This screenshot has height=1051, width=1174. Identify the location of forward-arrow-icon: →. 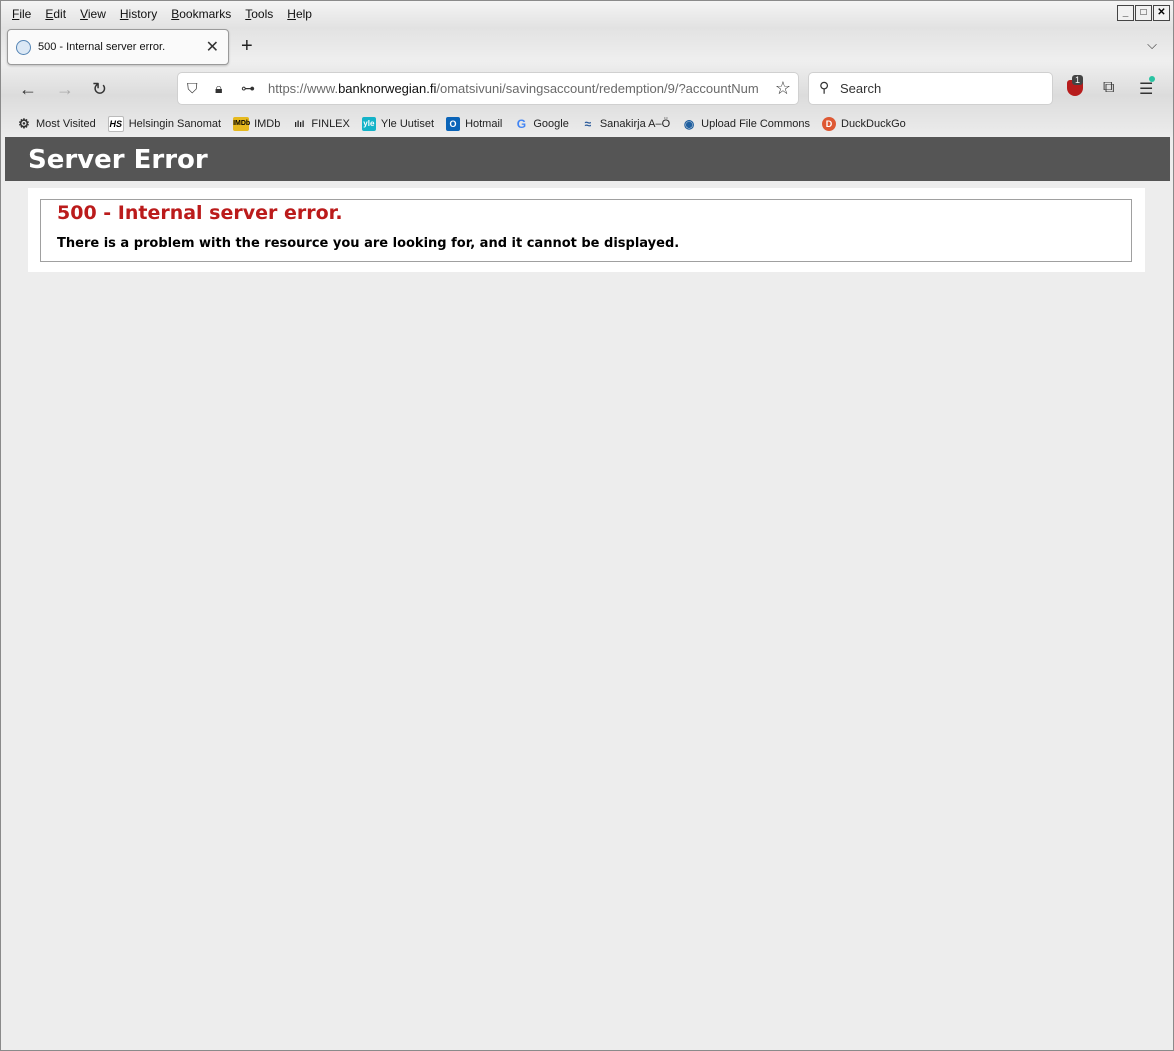
(65, 89).